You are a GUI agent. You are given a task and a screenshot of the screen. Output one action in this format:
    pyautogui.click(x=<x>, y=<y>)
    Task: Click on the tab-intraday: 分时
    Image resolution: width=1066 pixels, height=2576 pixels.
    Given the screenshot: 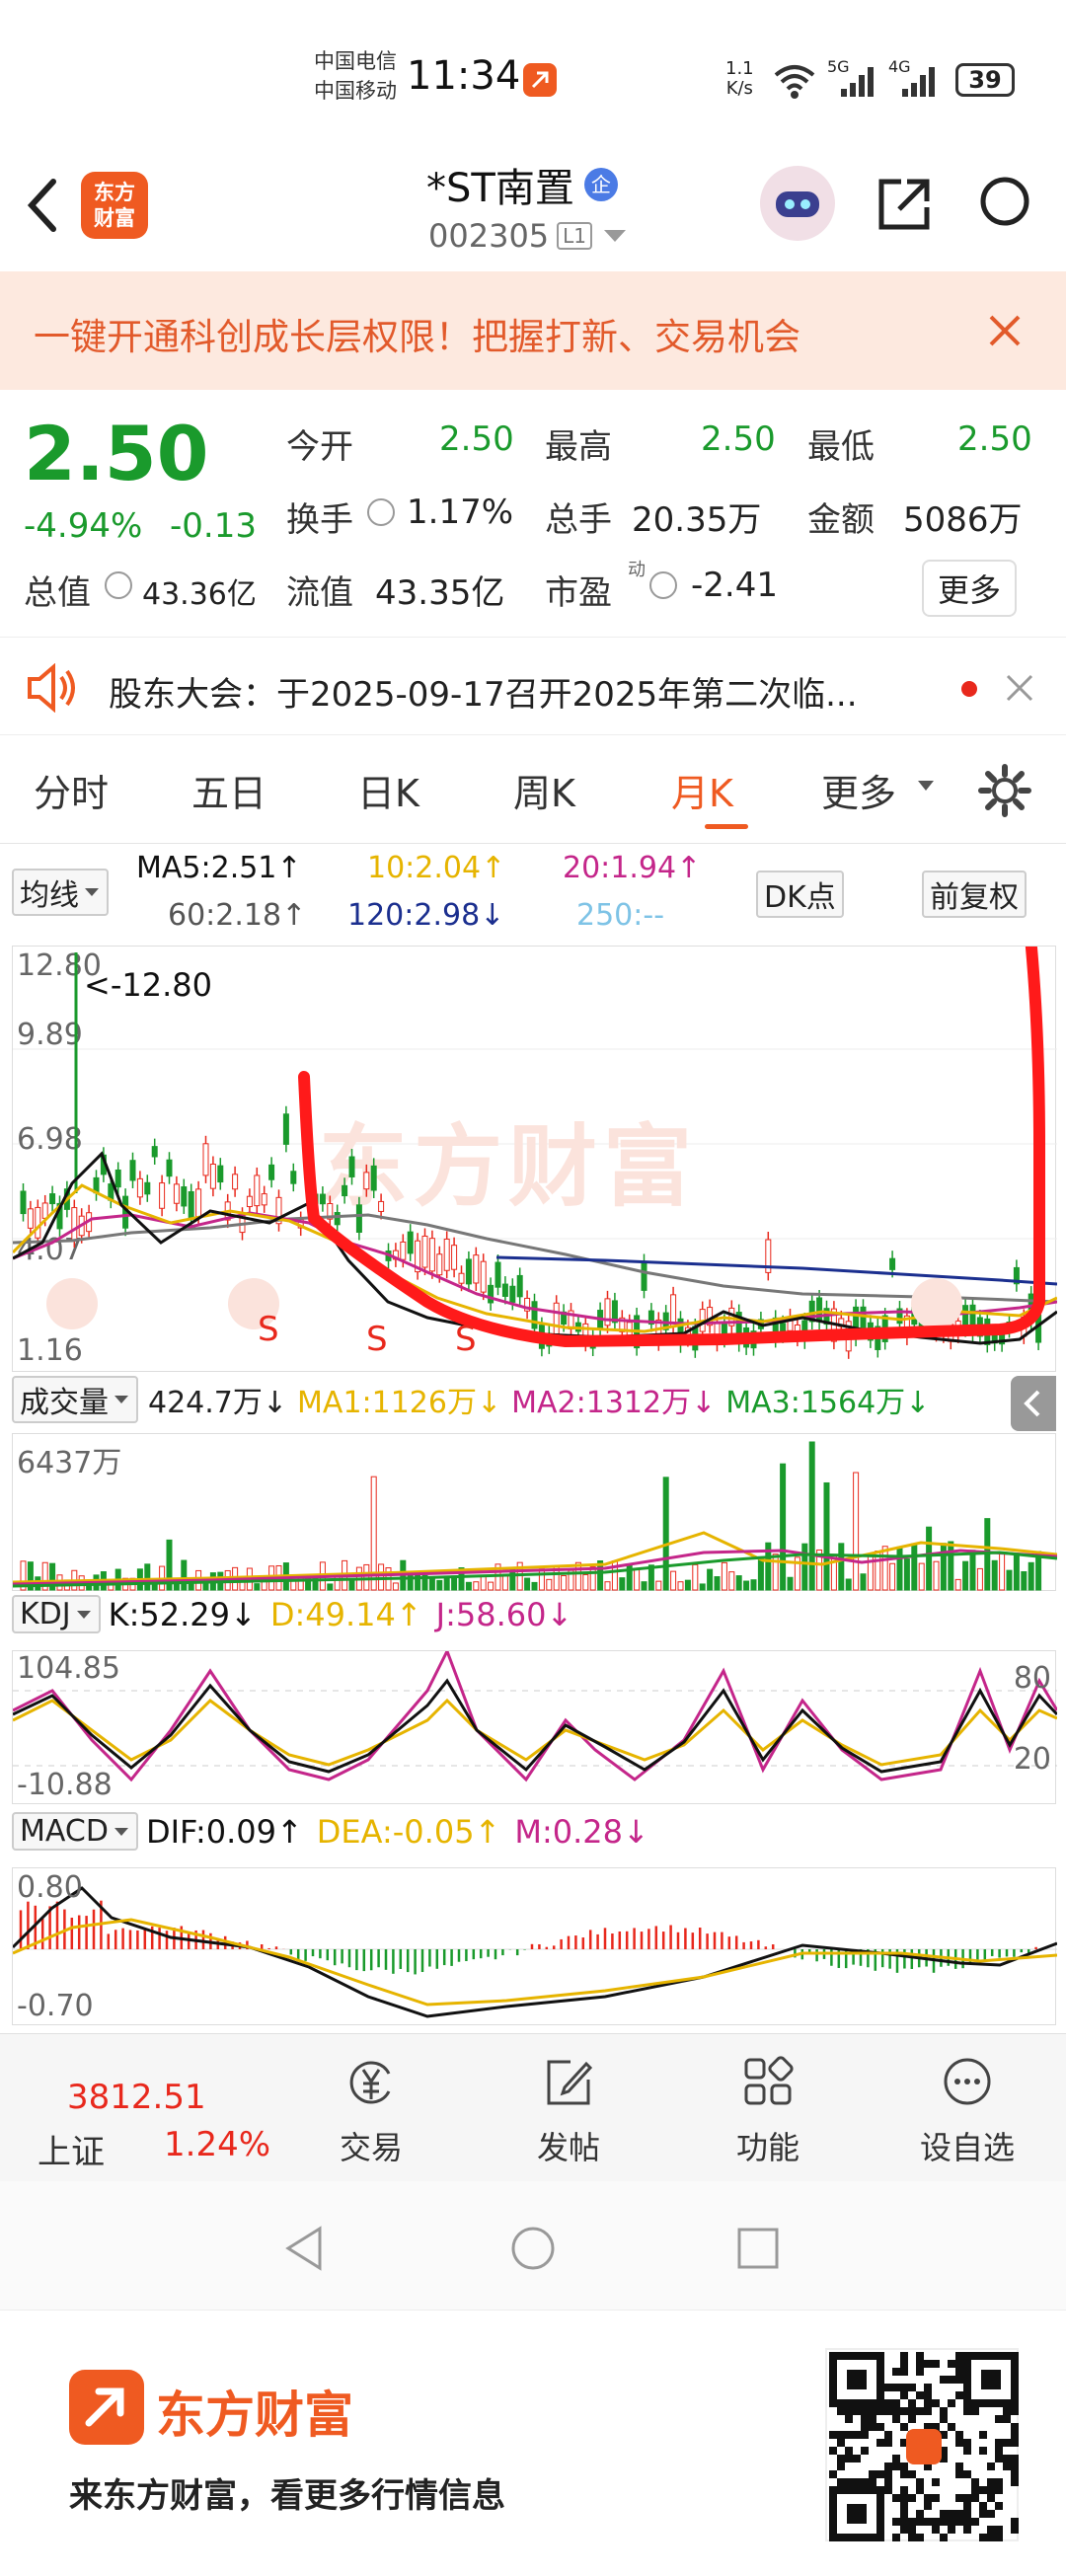 What is the action you would take?
    pyautogui.click(x=71, y=790)
    